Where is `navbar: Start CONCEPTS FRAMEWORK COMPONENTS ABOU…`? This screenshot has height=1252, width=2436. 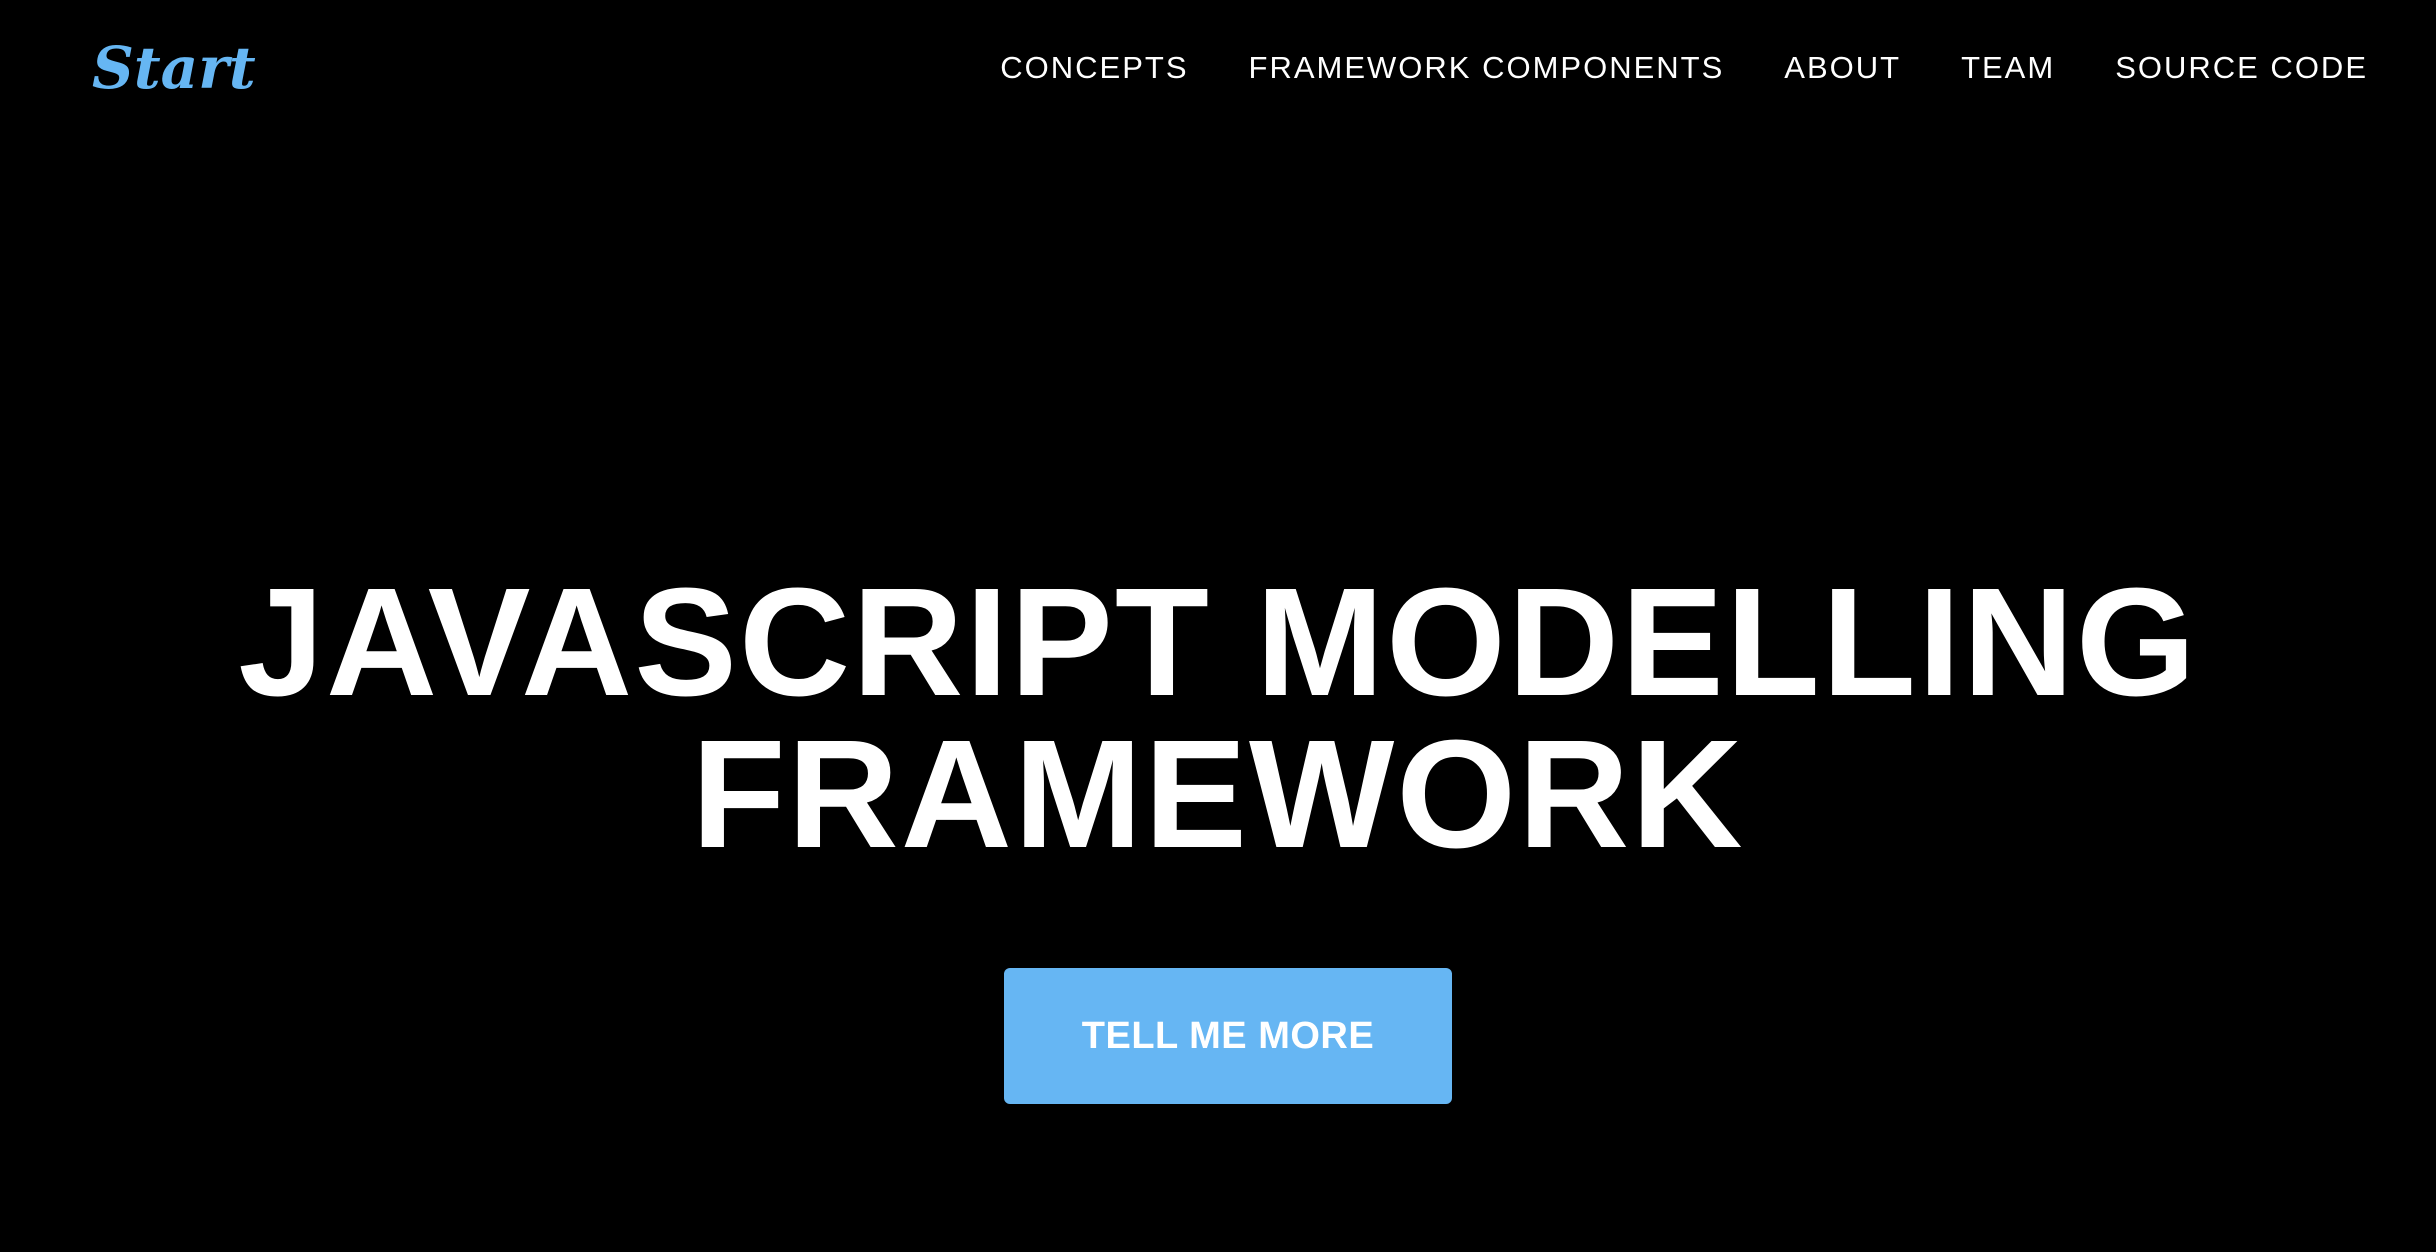
navbar: Start CONCEPTS FRAMEWORK COMPONENTS ABOU… is located at coordinates (1218, 68).